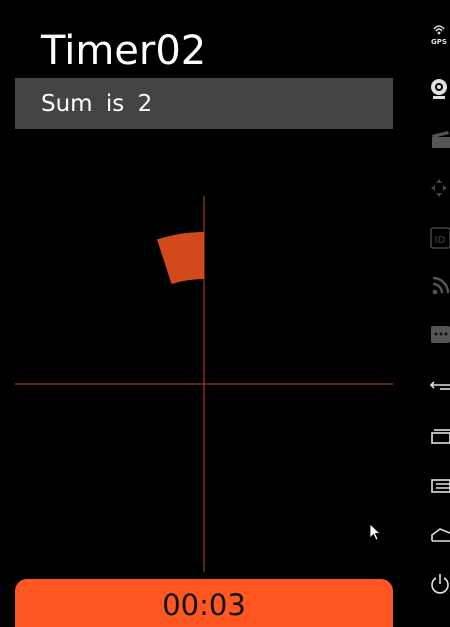 The height and width of the screenshot is (627, 450). Describe the element at coordinates (439, 386) in the screenshot. I see `back-icon` at that location.